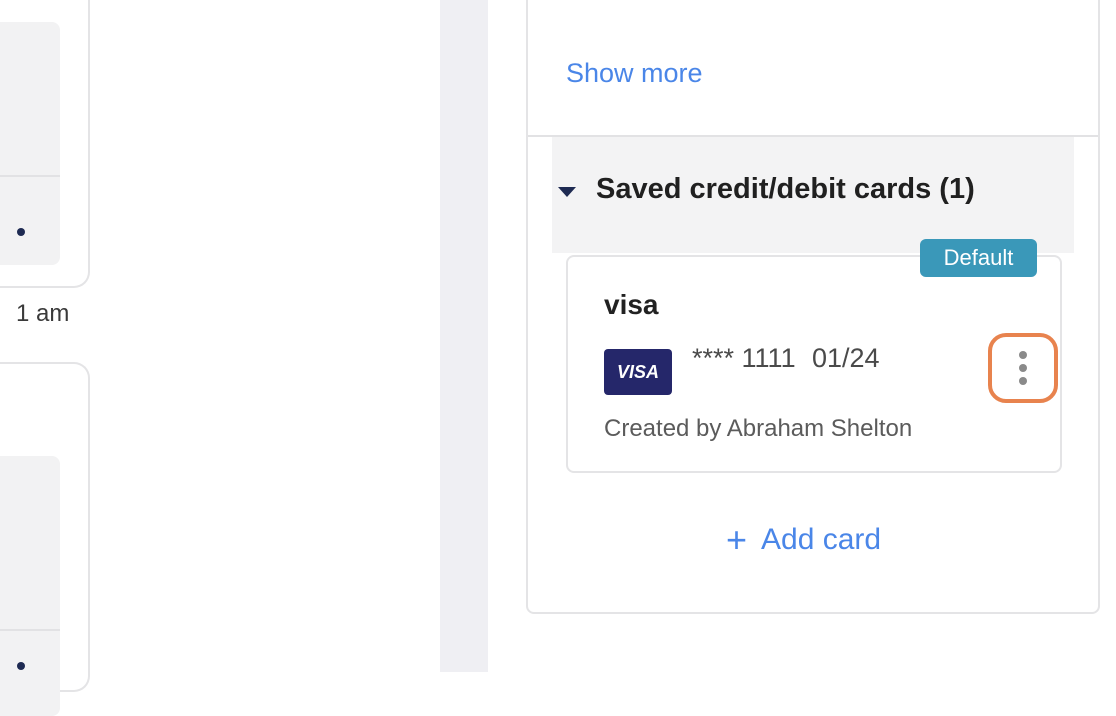 The image size is (1116, 716). What do you see at coordinates (638, 372) in the screenshot?
I see `visa-logo-icon: VISA` at bounding box center [638, 372].